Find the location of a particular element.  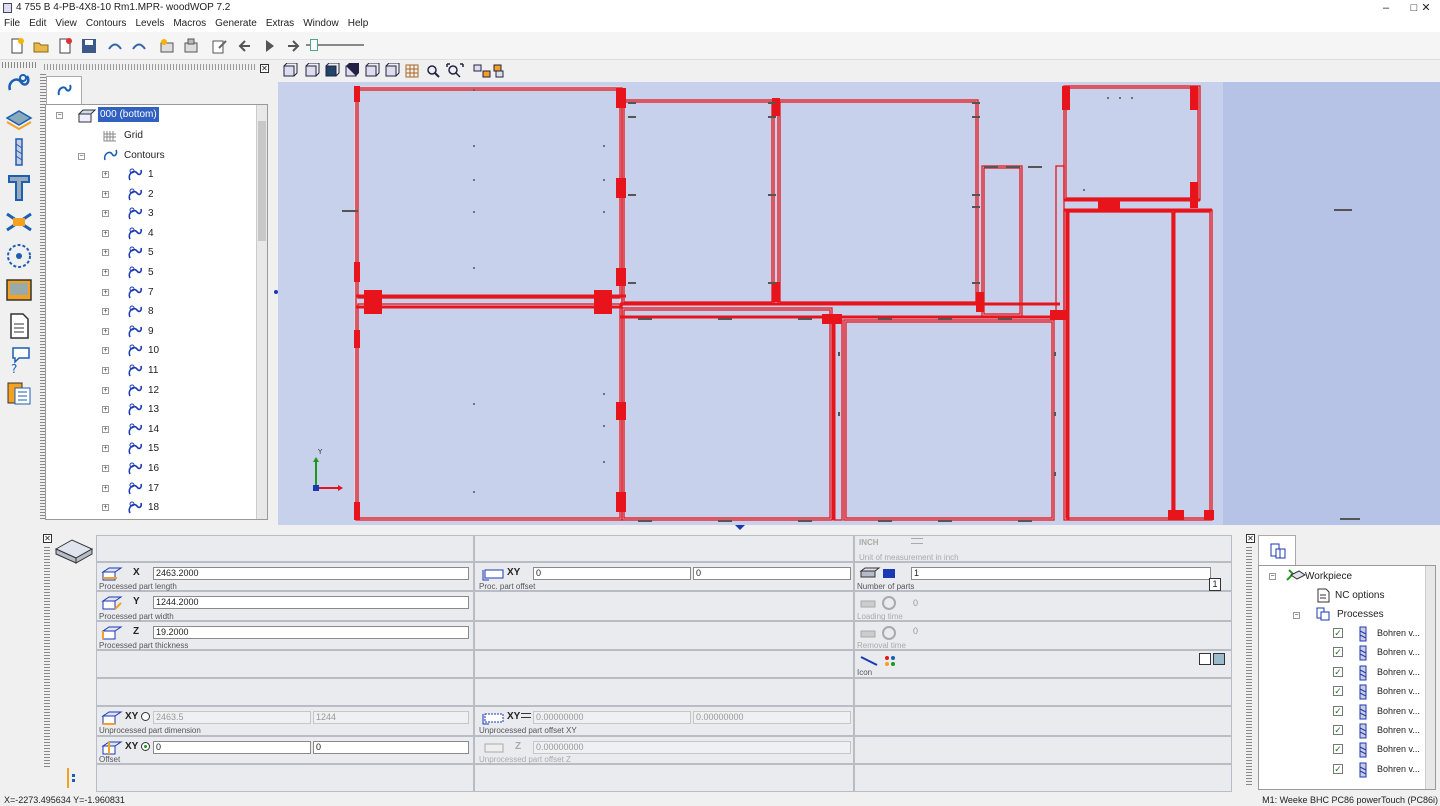

contour-item: +11 is located at coordinates (148, 370).